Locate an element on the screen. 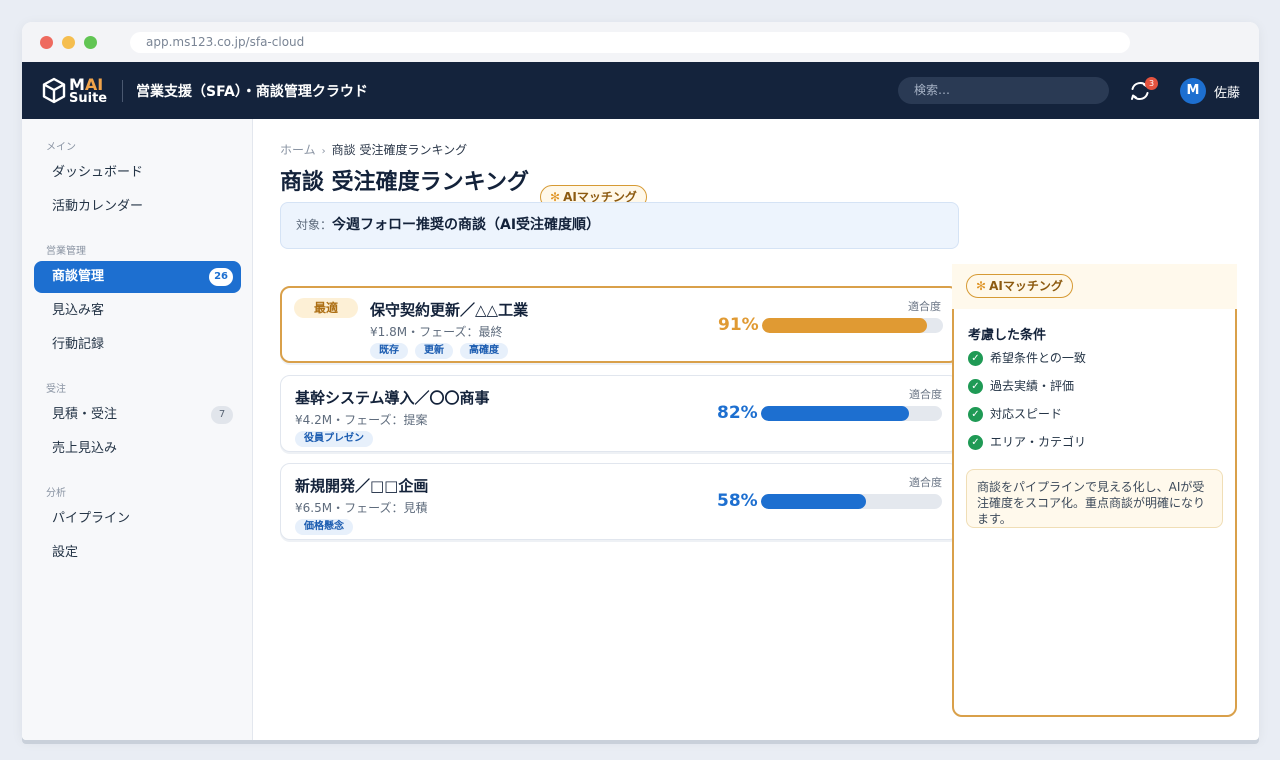 Image resolution: width=1280 pixels, height=760 pixels. sidebar-item-pipeline: パイプライン is located at coordinates (137, 519).